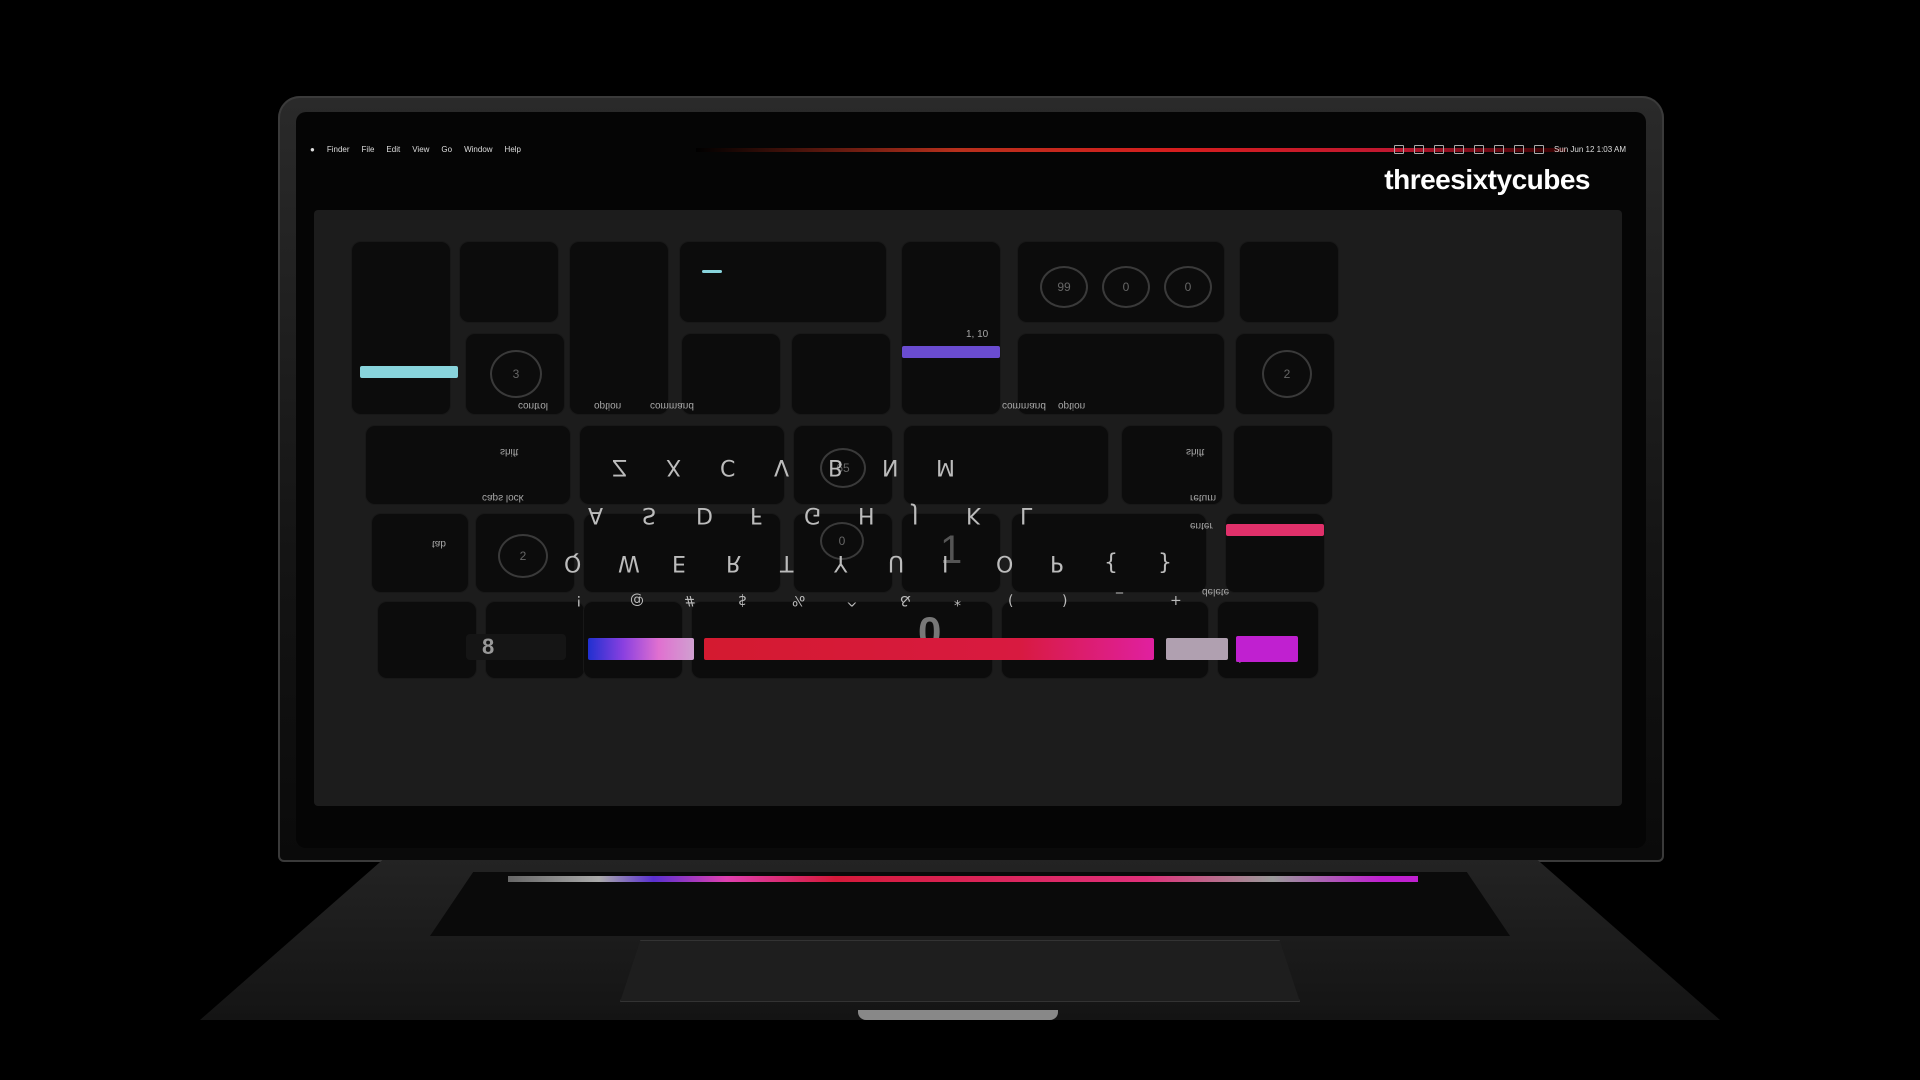  I want to click on level-bar-purple, so click(951, 352).